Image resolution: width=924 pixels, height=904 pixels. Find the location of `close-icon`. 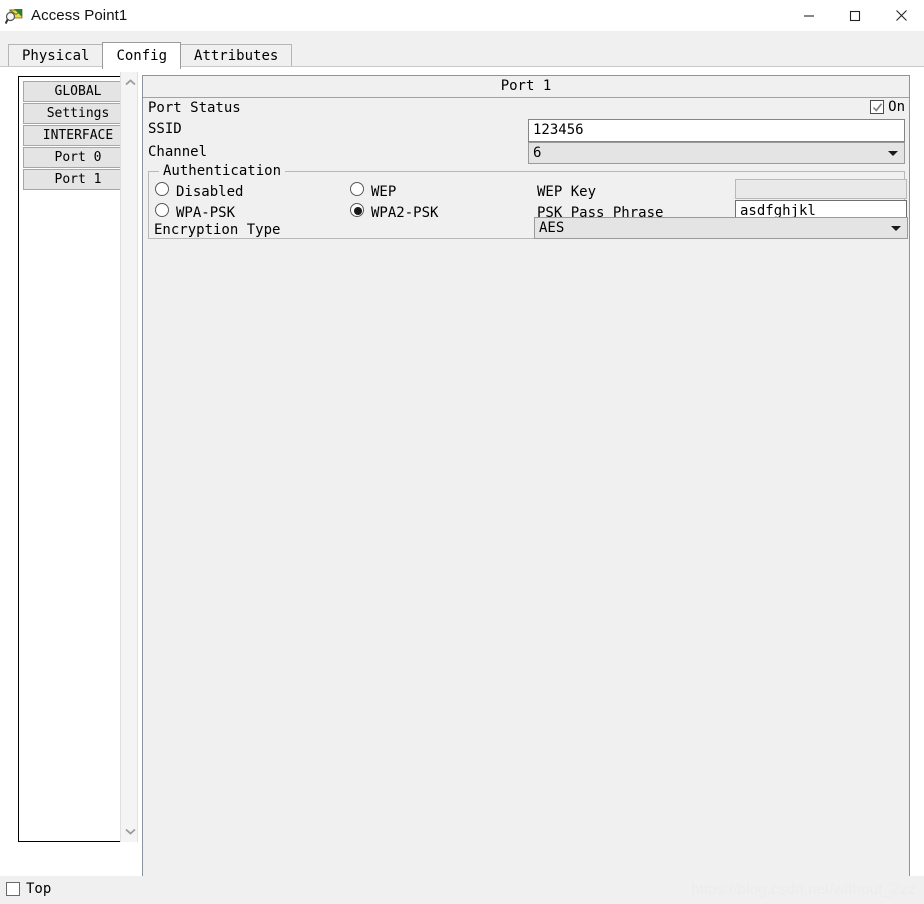

close-icon is located at coordinates (901, 15).